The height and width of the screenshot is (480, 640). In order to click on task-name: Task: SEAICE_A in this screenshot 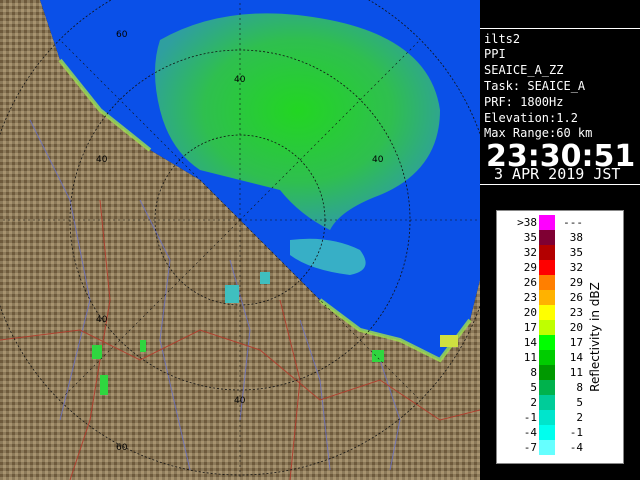, I will do `click(535, 86)`.